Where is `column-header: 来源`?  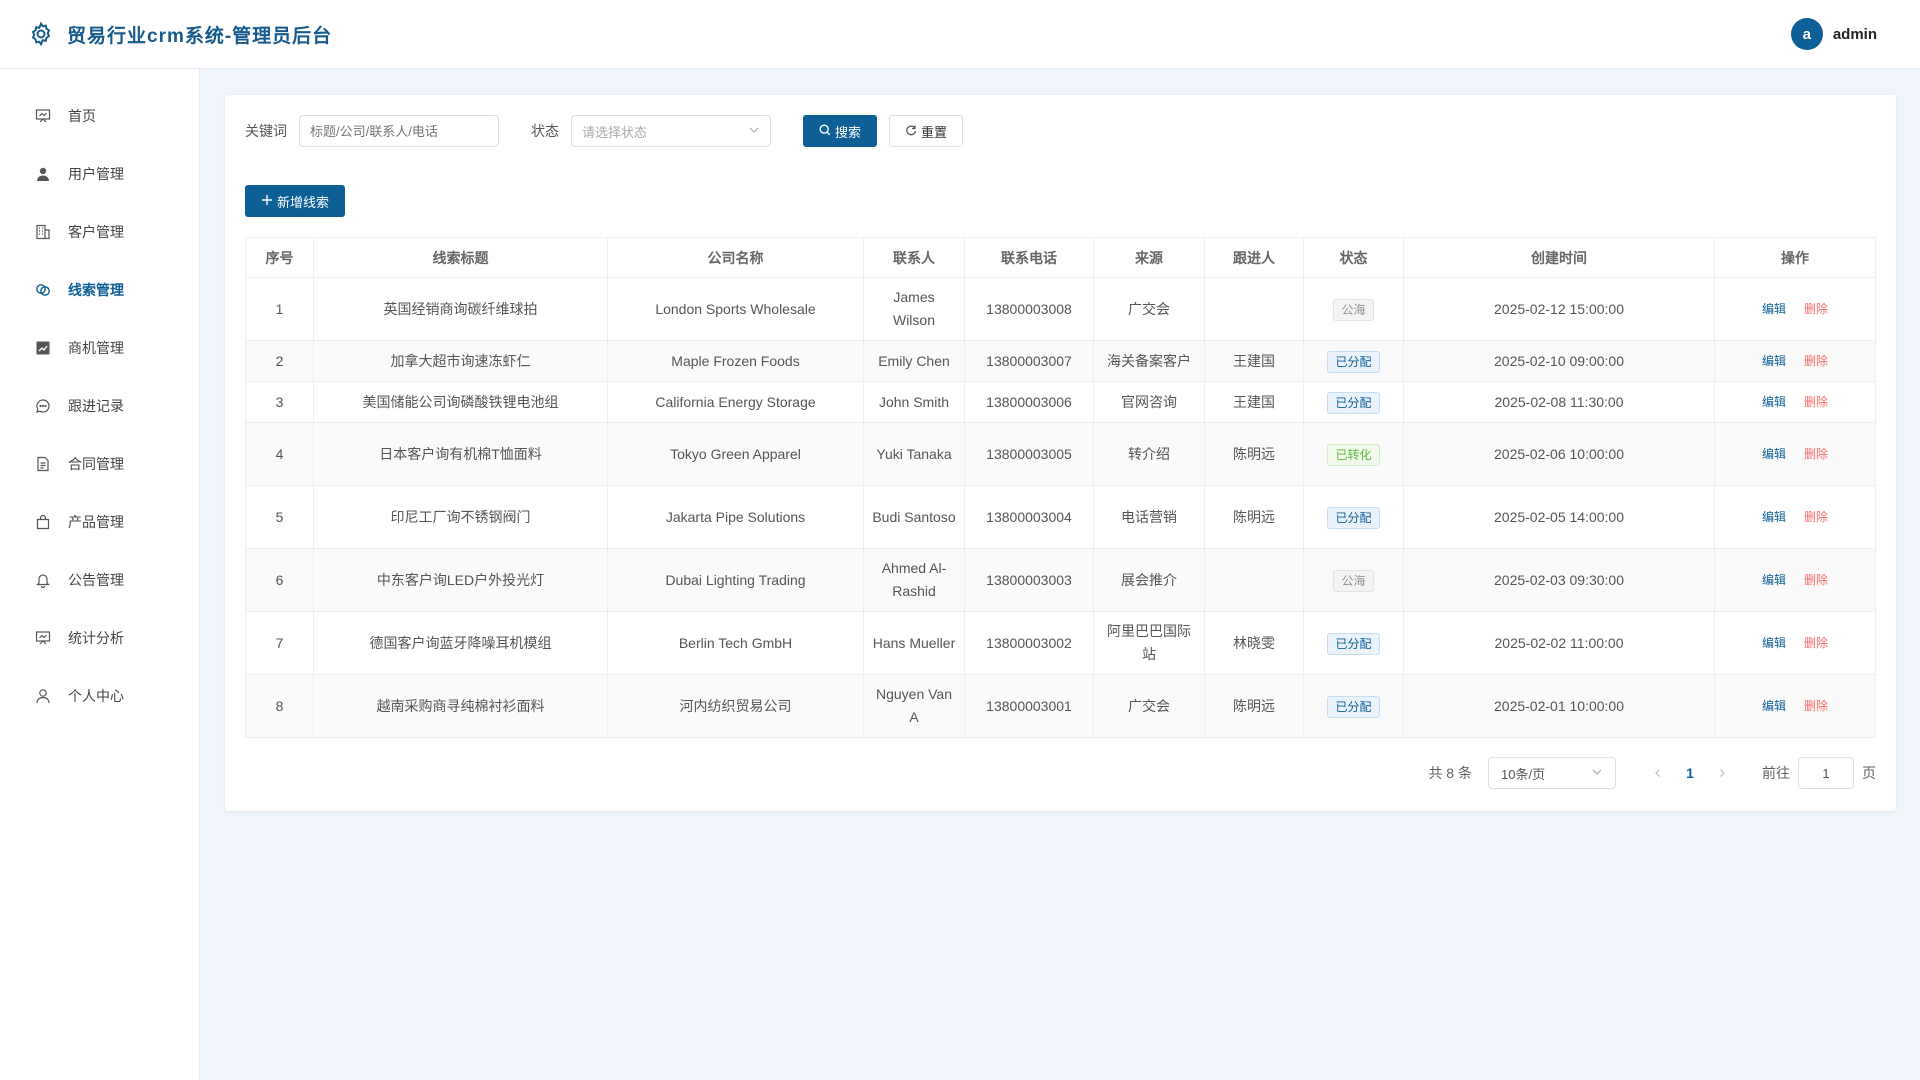
column-header: 来源 is located at coordinates (1149, 257).